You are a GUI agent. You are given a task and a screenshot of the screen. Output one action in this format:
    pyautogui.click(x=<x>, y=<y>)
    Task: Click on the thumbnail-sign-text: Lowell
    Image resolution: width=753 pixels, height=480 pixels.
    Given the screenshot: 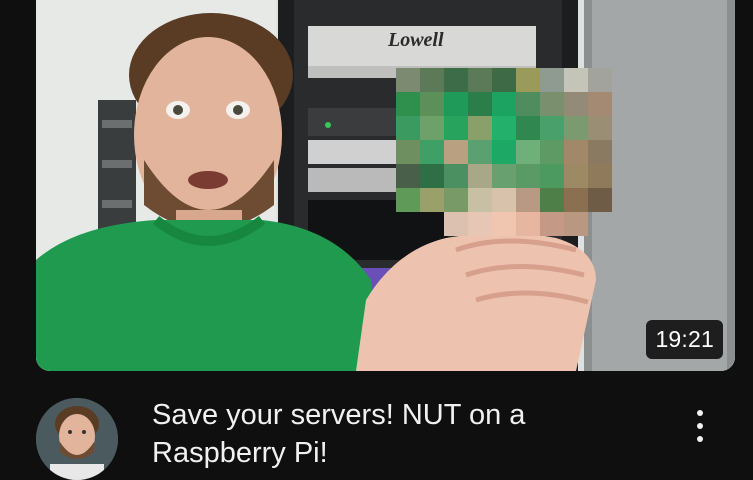 What is the action you would take?
    pyautogui.click(x=415, y=40)
    